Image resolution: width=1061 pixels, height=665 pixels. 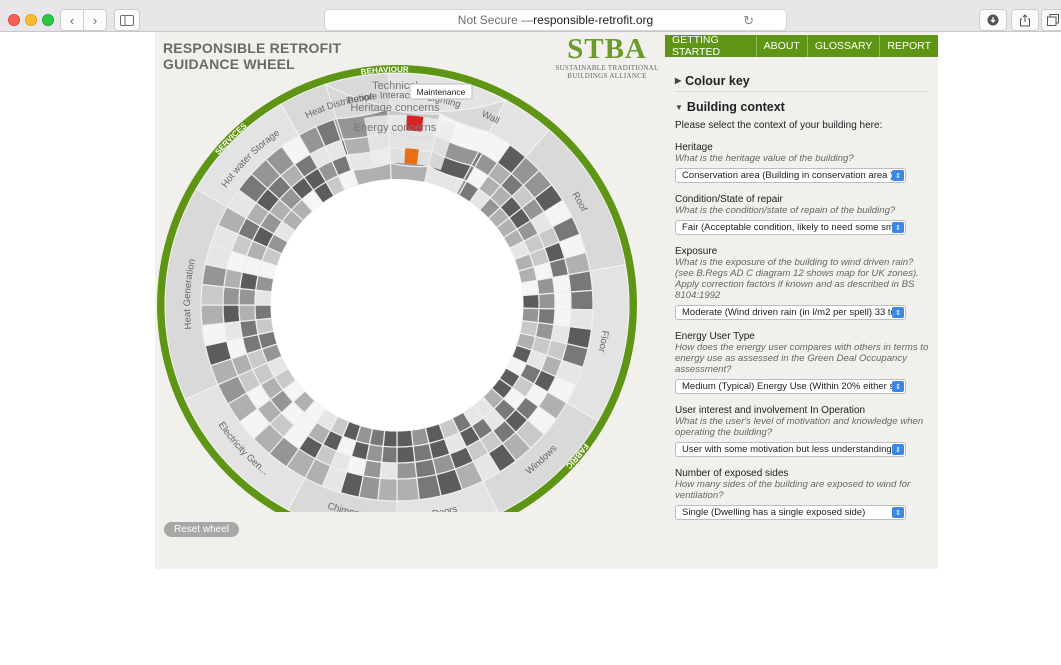 I want to click on security-label: Not Secure —, so click(x=495, y=20).